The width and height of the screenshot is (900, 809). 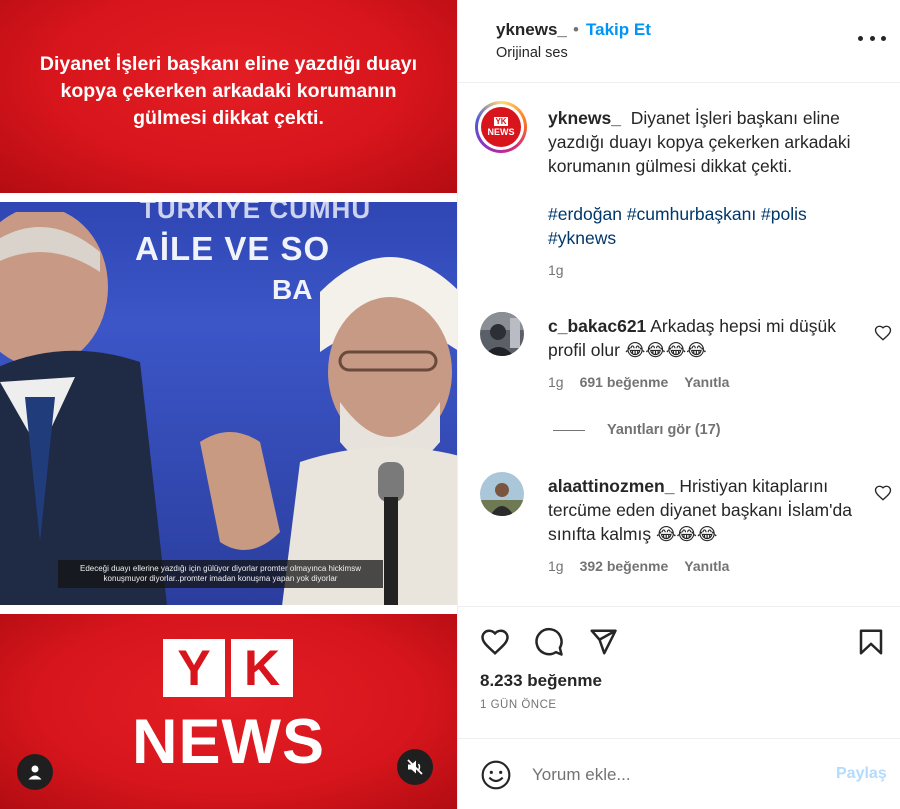 I want to click on avatar-word: NEWS, so click(x=501, y=132).